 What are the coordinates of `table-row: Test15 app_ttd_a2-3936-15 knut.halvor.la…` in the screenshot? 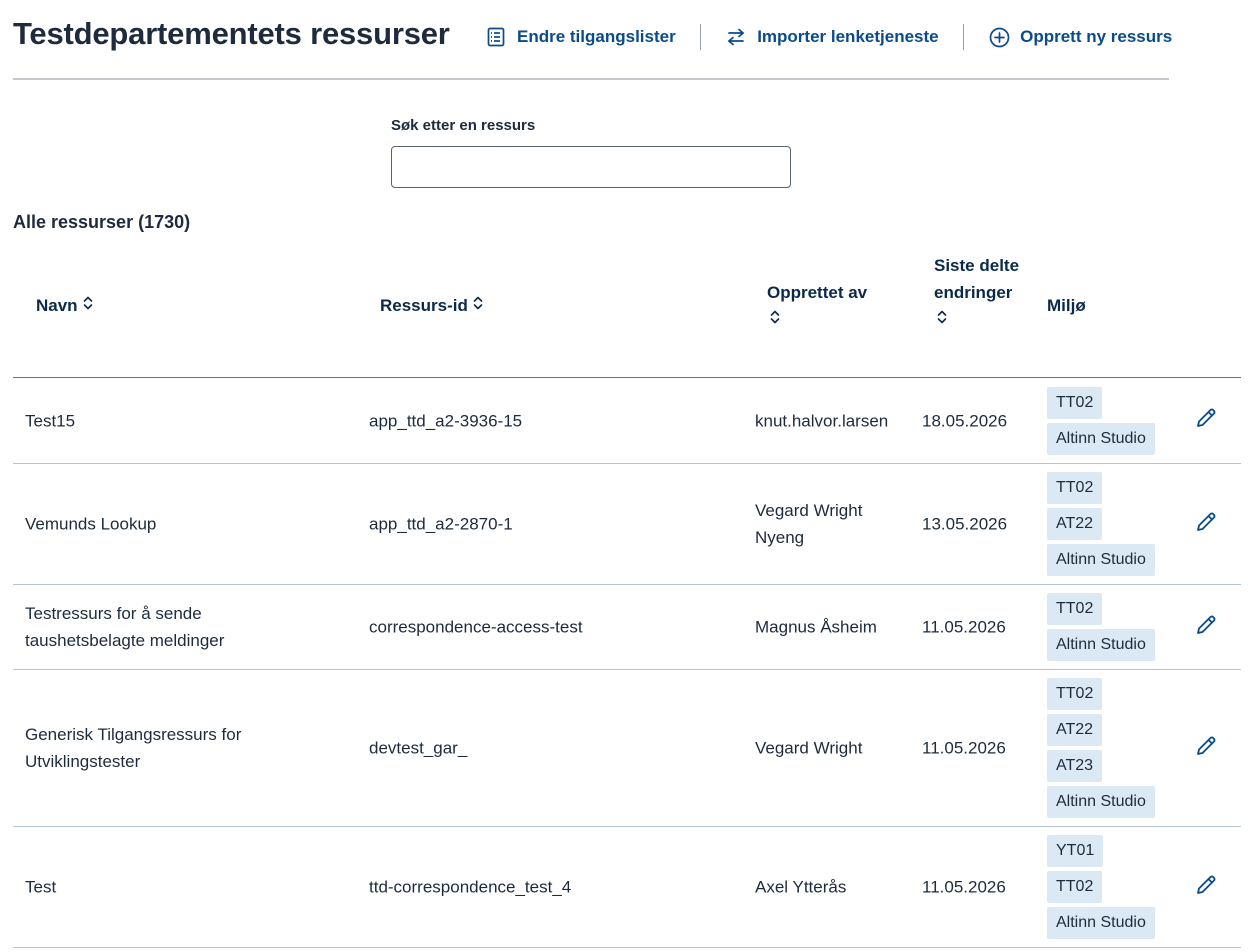 It's located at (627, 421).